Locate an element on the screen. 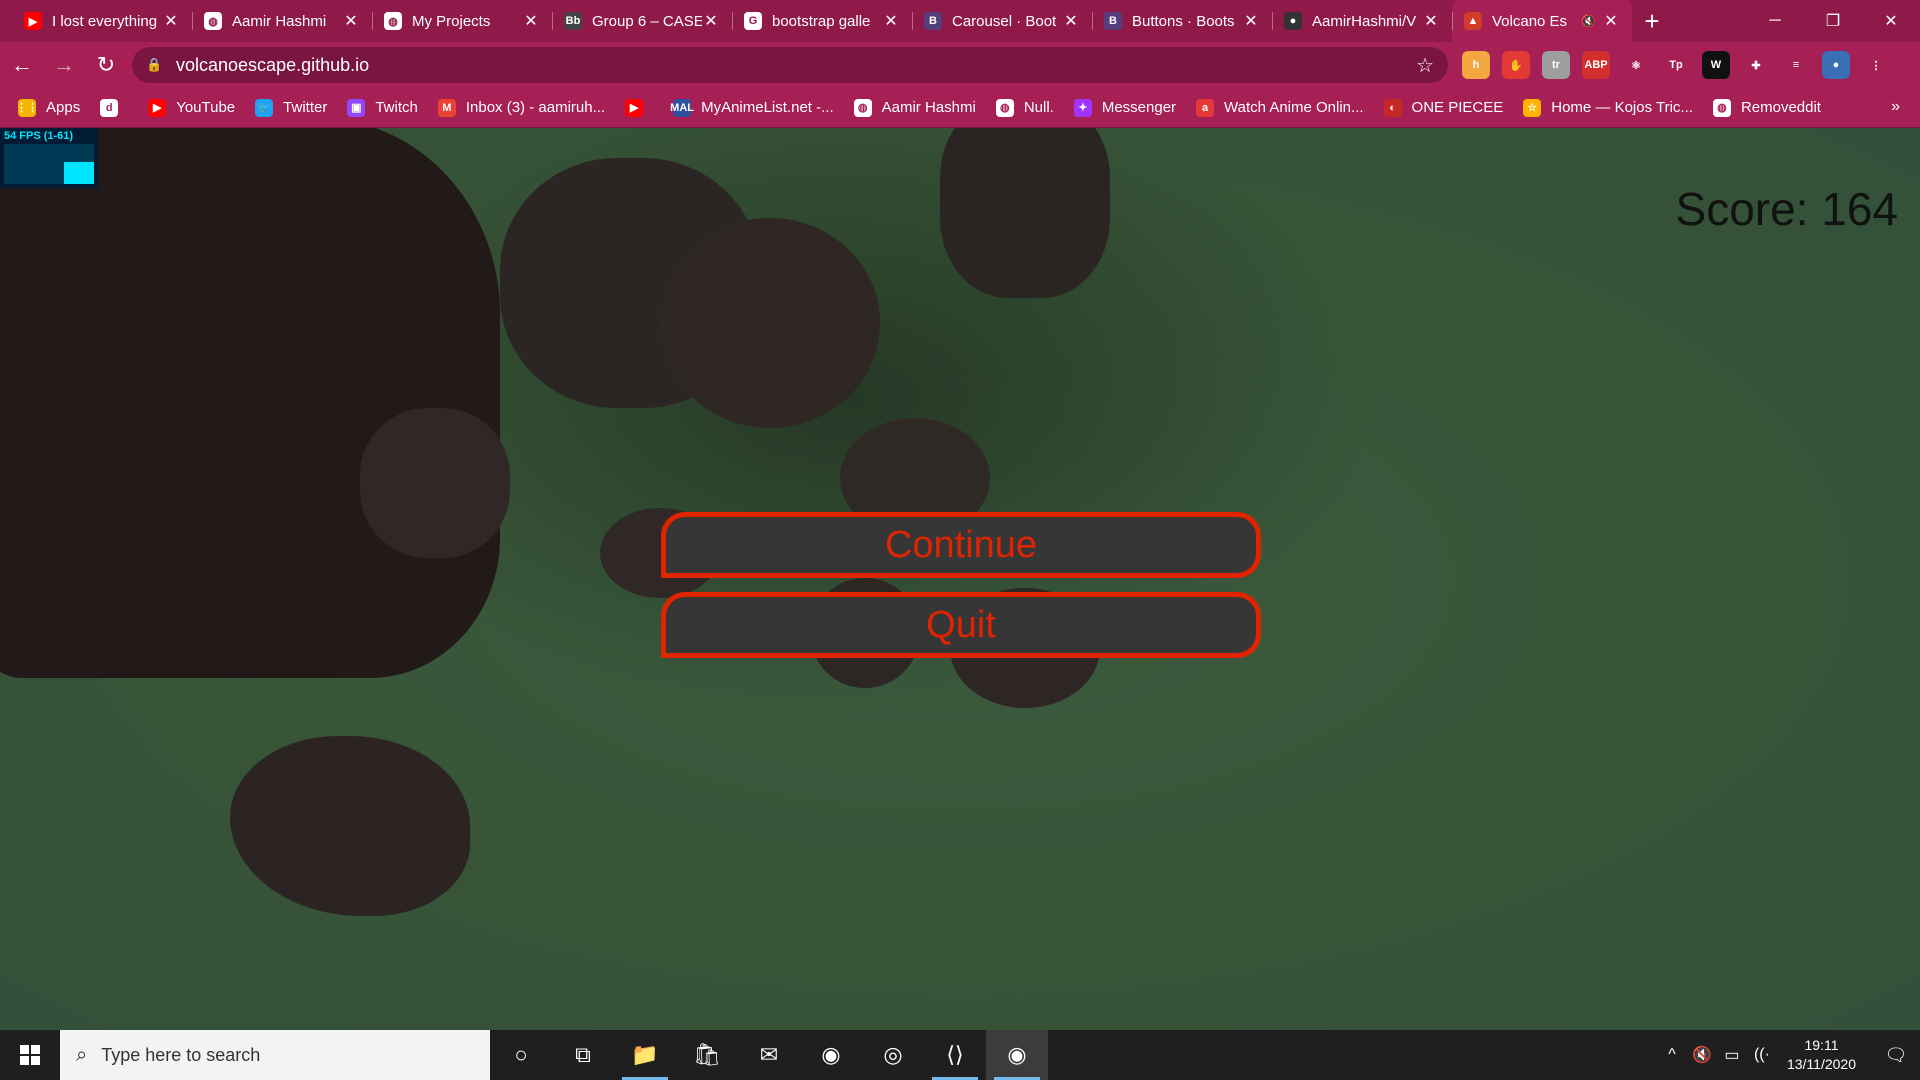  address-bar: 🔒 volcanoescape.github.io ☆ is located at coordinates (790, 65).